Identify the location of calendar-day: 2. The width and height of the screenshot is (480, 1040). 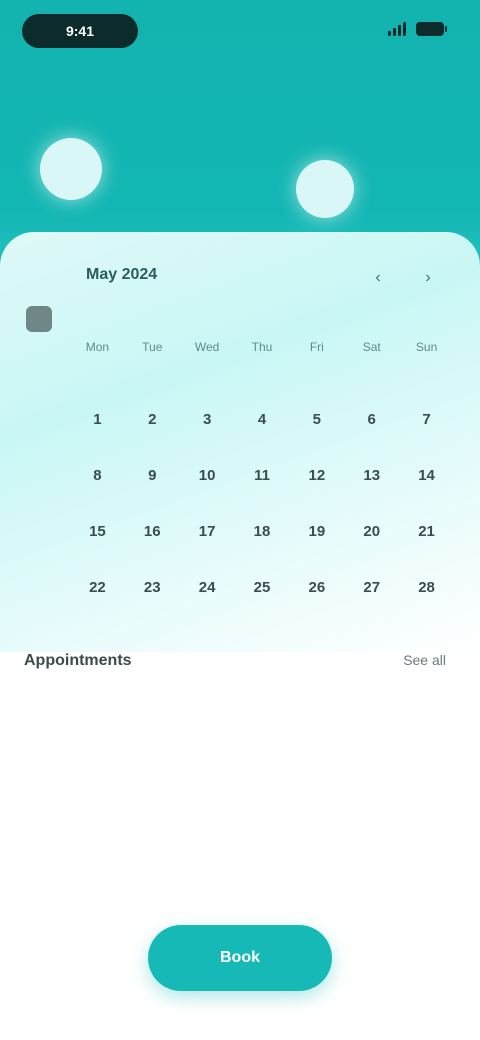
(152, 420).